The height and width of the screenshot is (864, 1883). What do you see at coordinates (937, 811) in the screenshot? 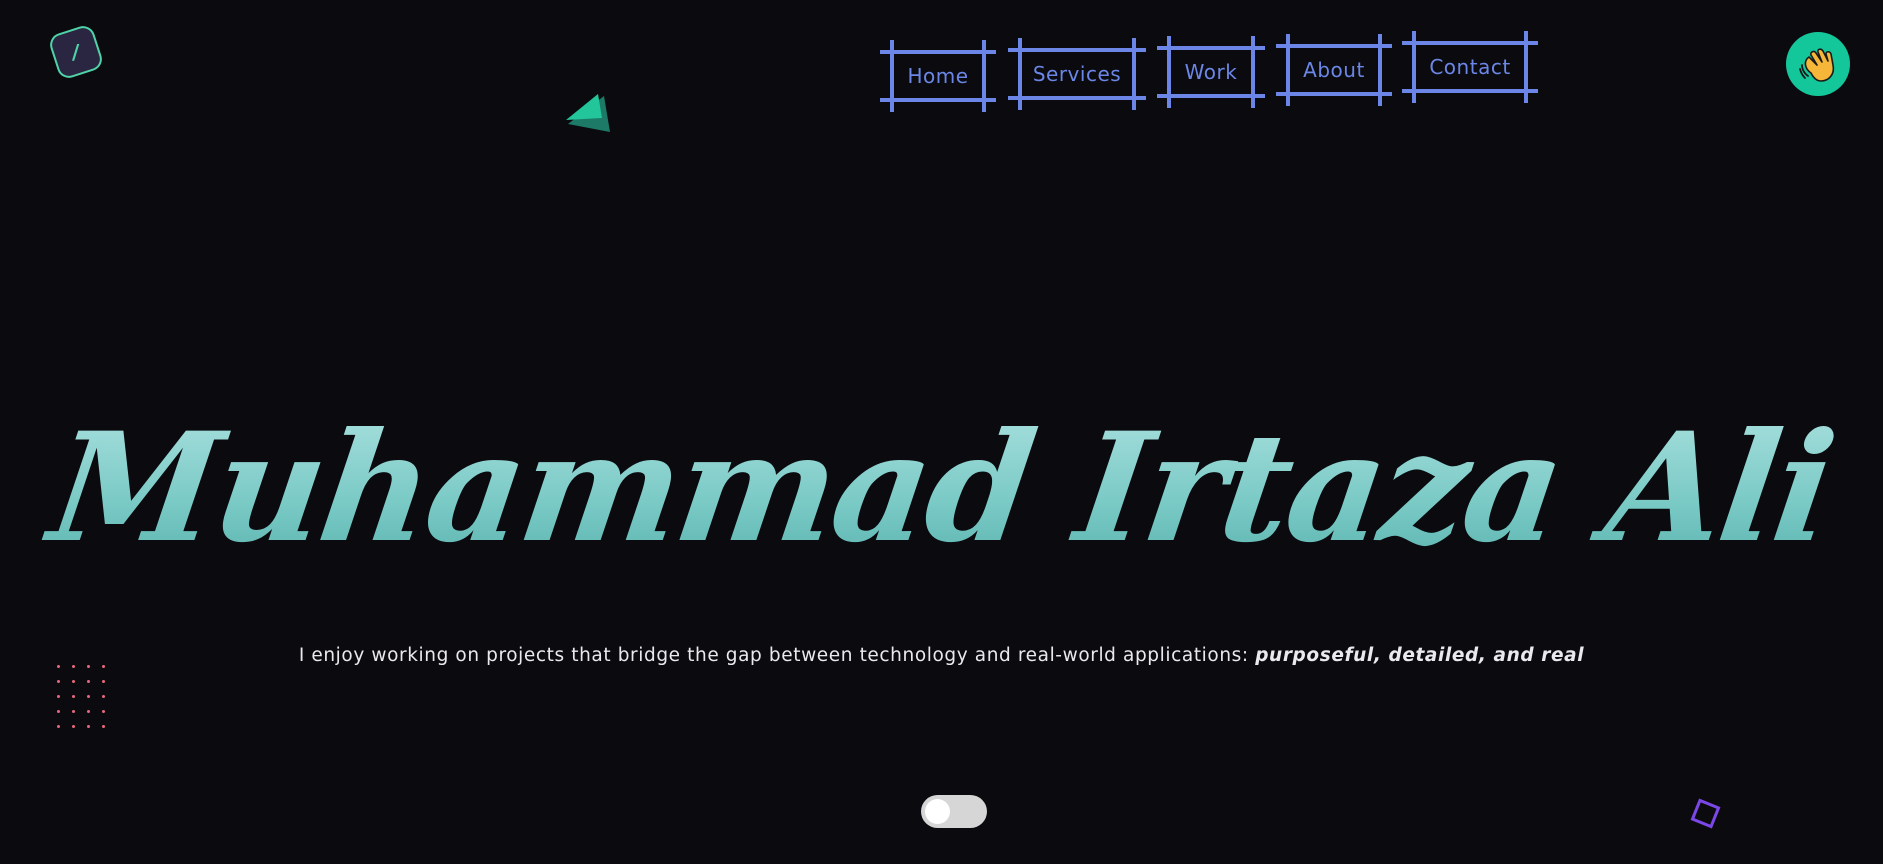
I see `toggle-knob` at bounding box center [937, 811].